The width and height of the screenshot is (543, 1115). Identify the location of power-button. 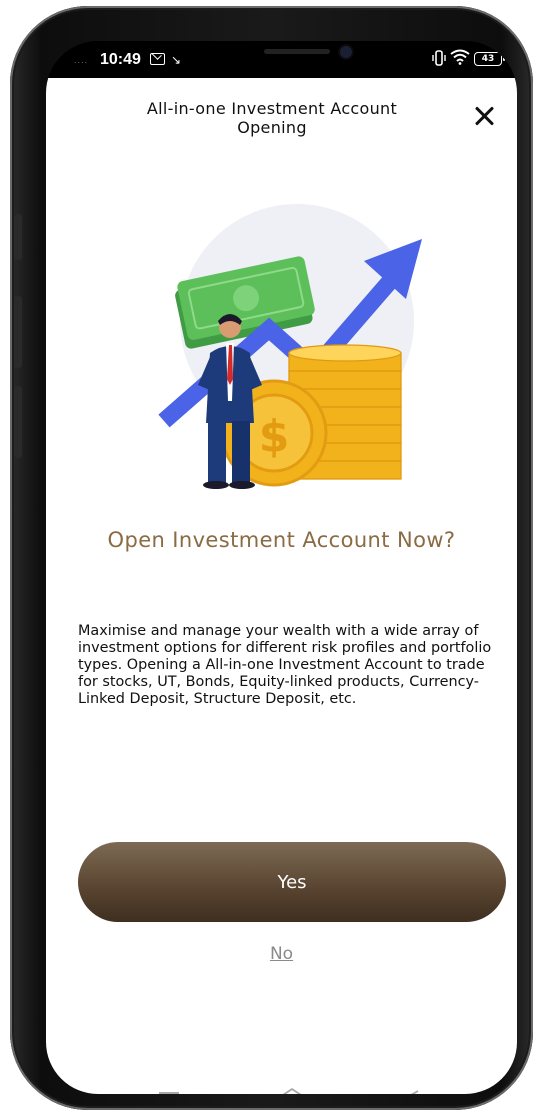
(18, 422).